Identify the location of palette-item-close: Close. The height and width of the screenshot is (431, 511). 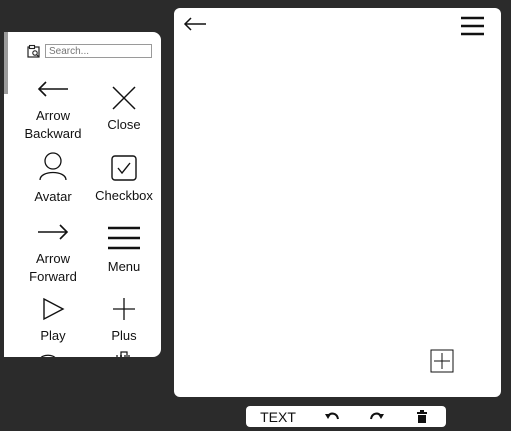
(124, 109).